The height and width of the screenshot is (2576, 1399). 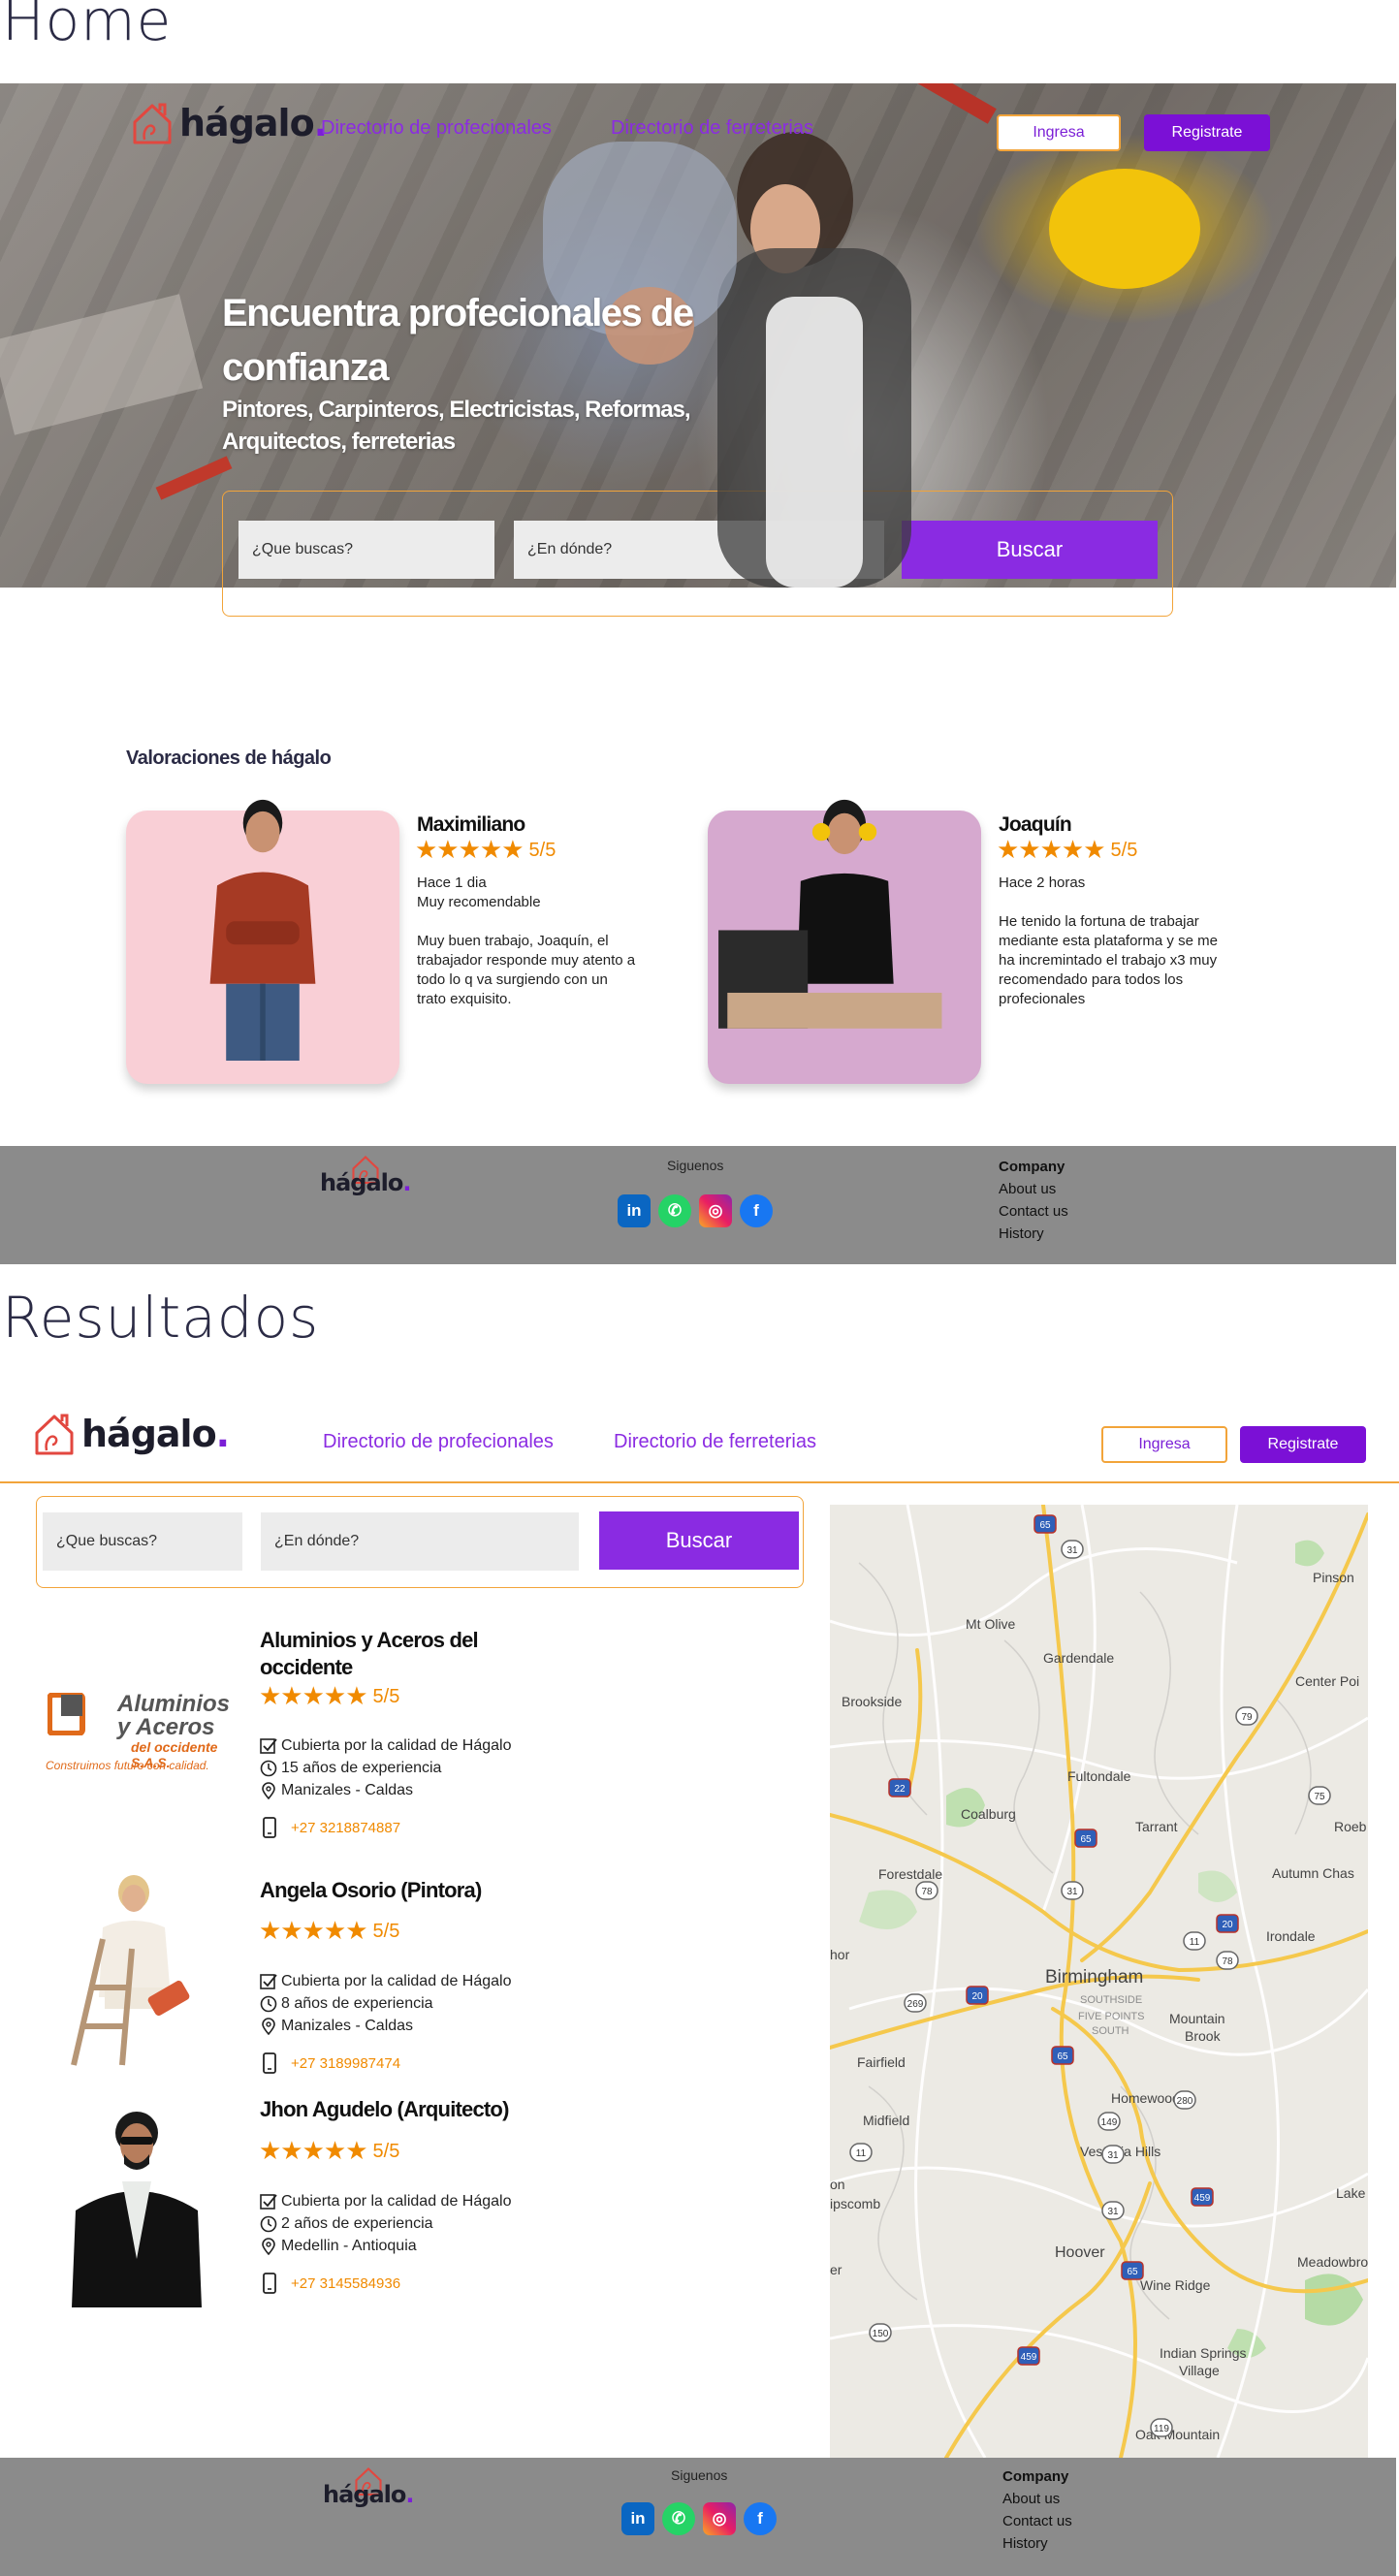 I want to click on header-divider, so click(x=699, y=1482).